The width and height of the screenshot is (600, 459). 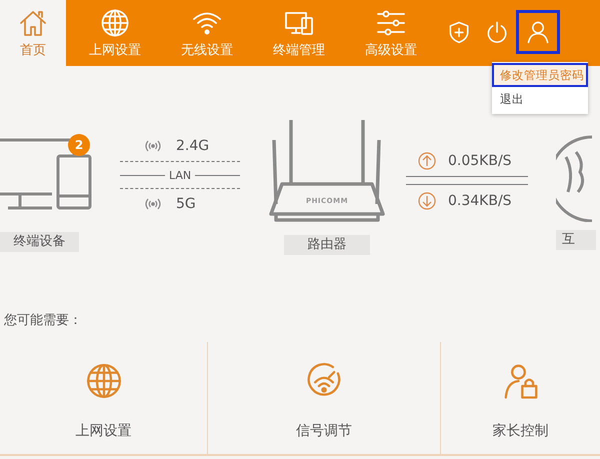 I want to click on sliders-icon, so click(x=391, y=23).